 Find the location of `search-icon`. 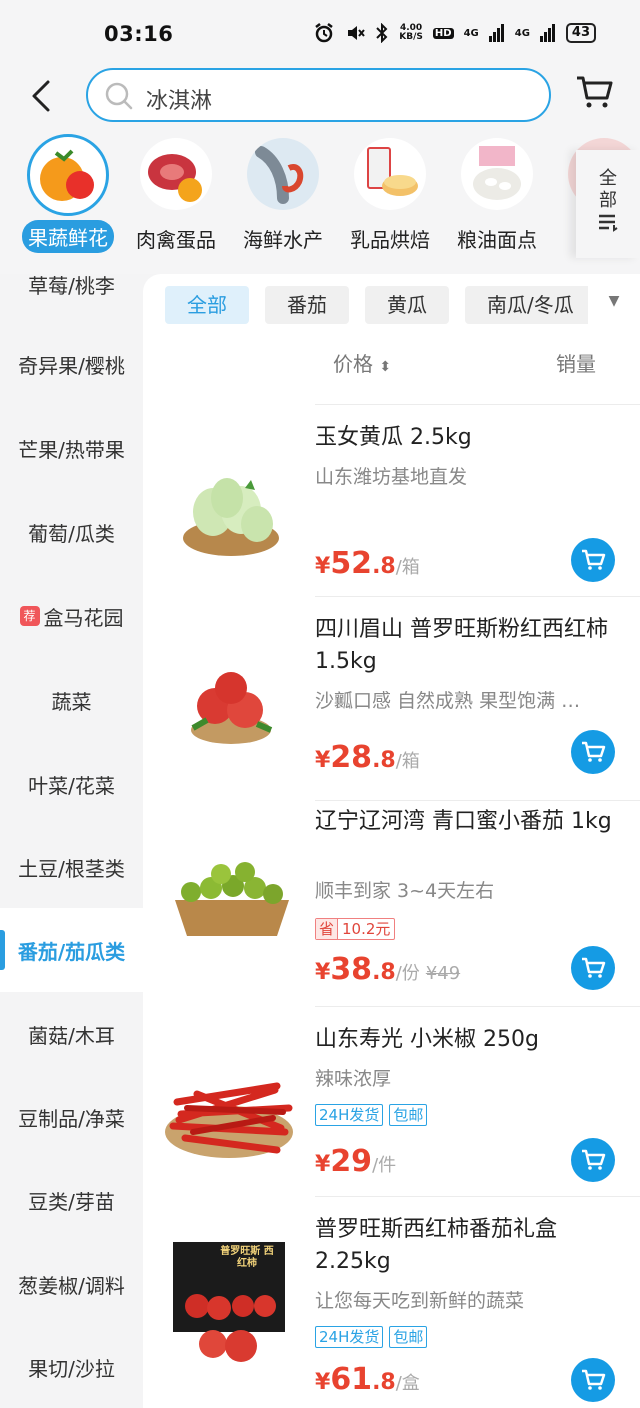

search-icon is located at coordinates (119, 96).